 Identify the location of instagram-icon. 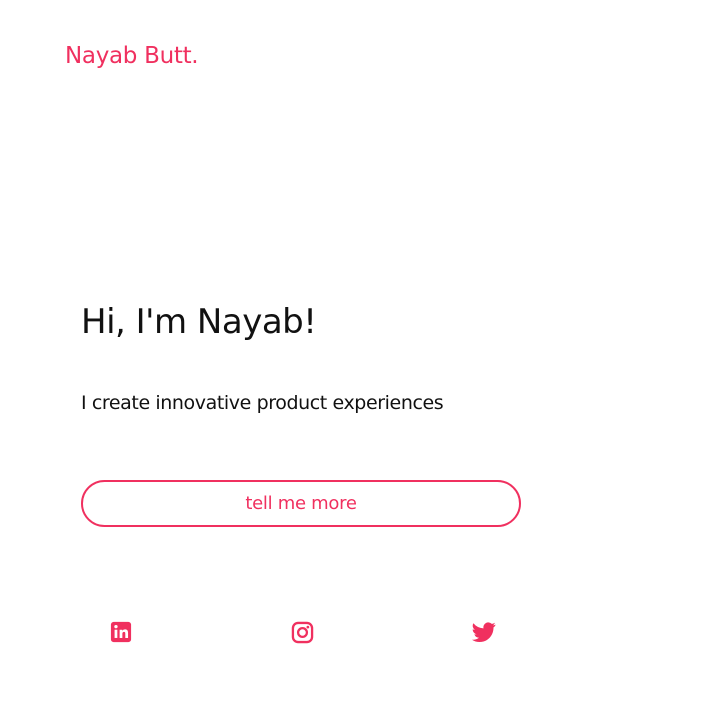
(302, 632).